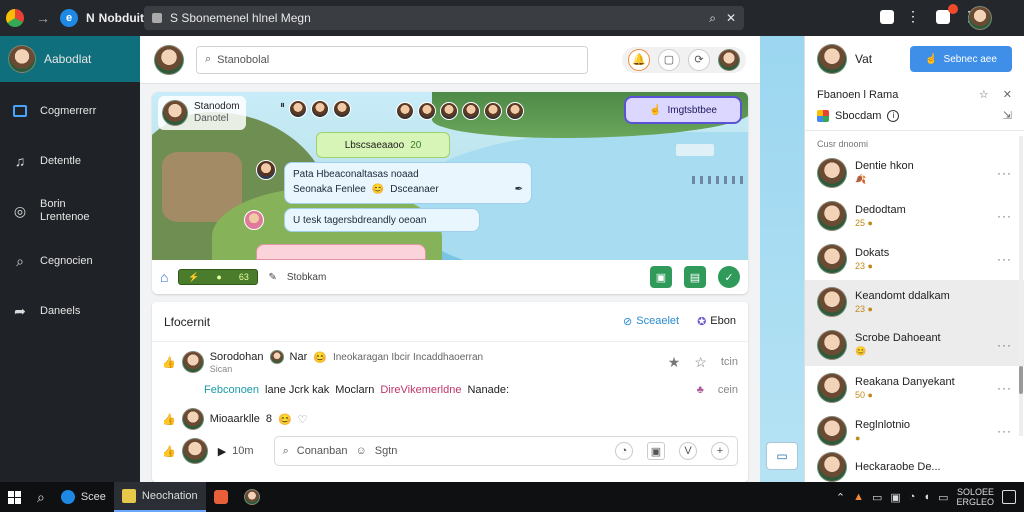  Describe the element at coordinates (700, 390) in the screenshot. I see `reaction-icon: ♣` at that location.